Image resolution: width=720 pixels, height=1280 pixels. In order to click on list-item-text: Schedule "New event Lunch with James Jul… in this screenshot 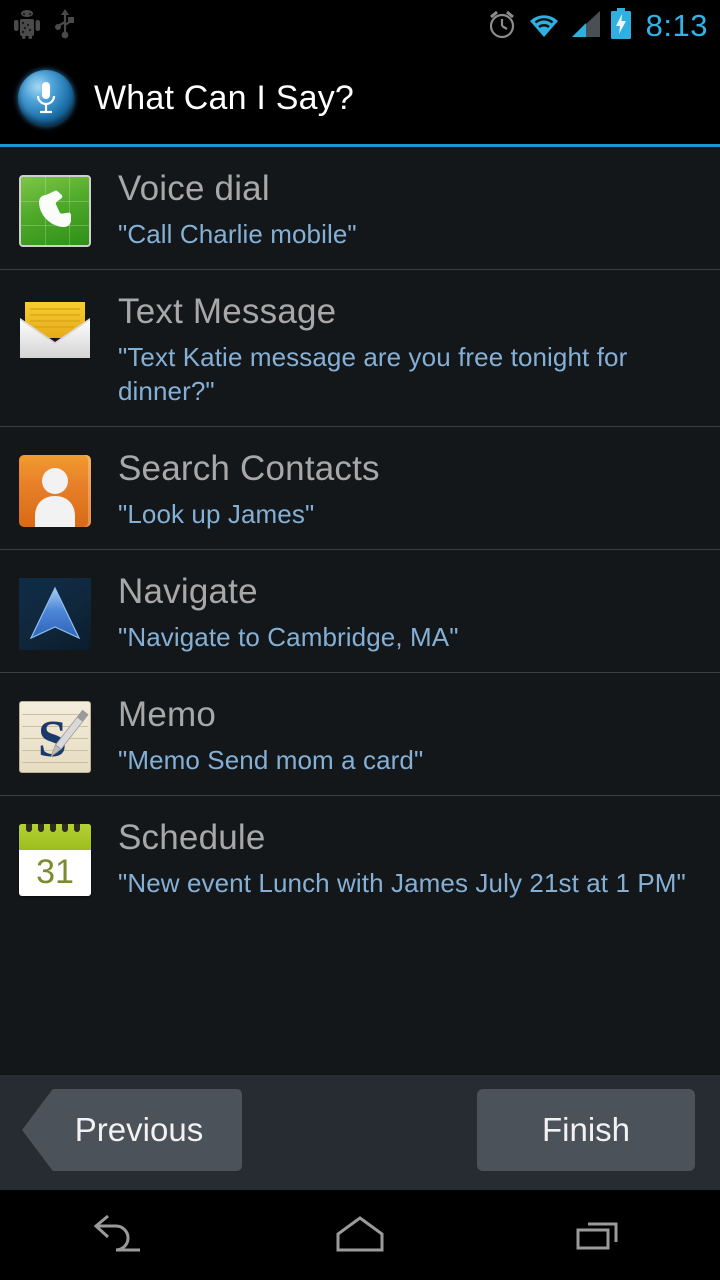, I will do `click(398, 859)`.